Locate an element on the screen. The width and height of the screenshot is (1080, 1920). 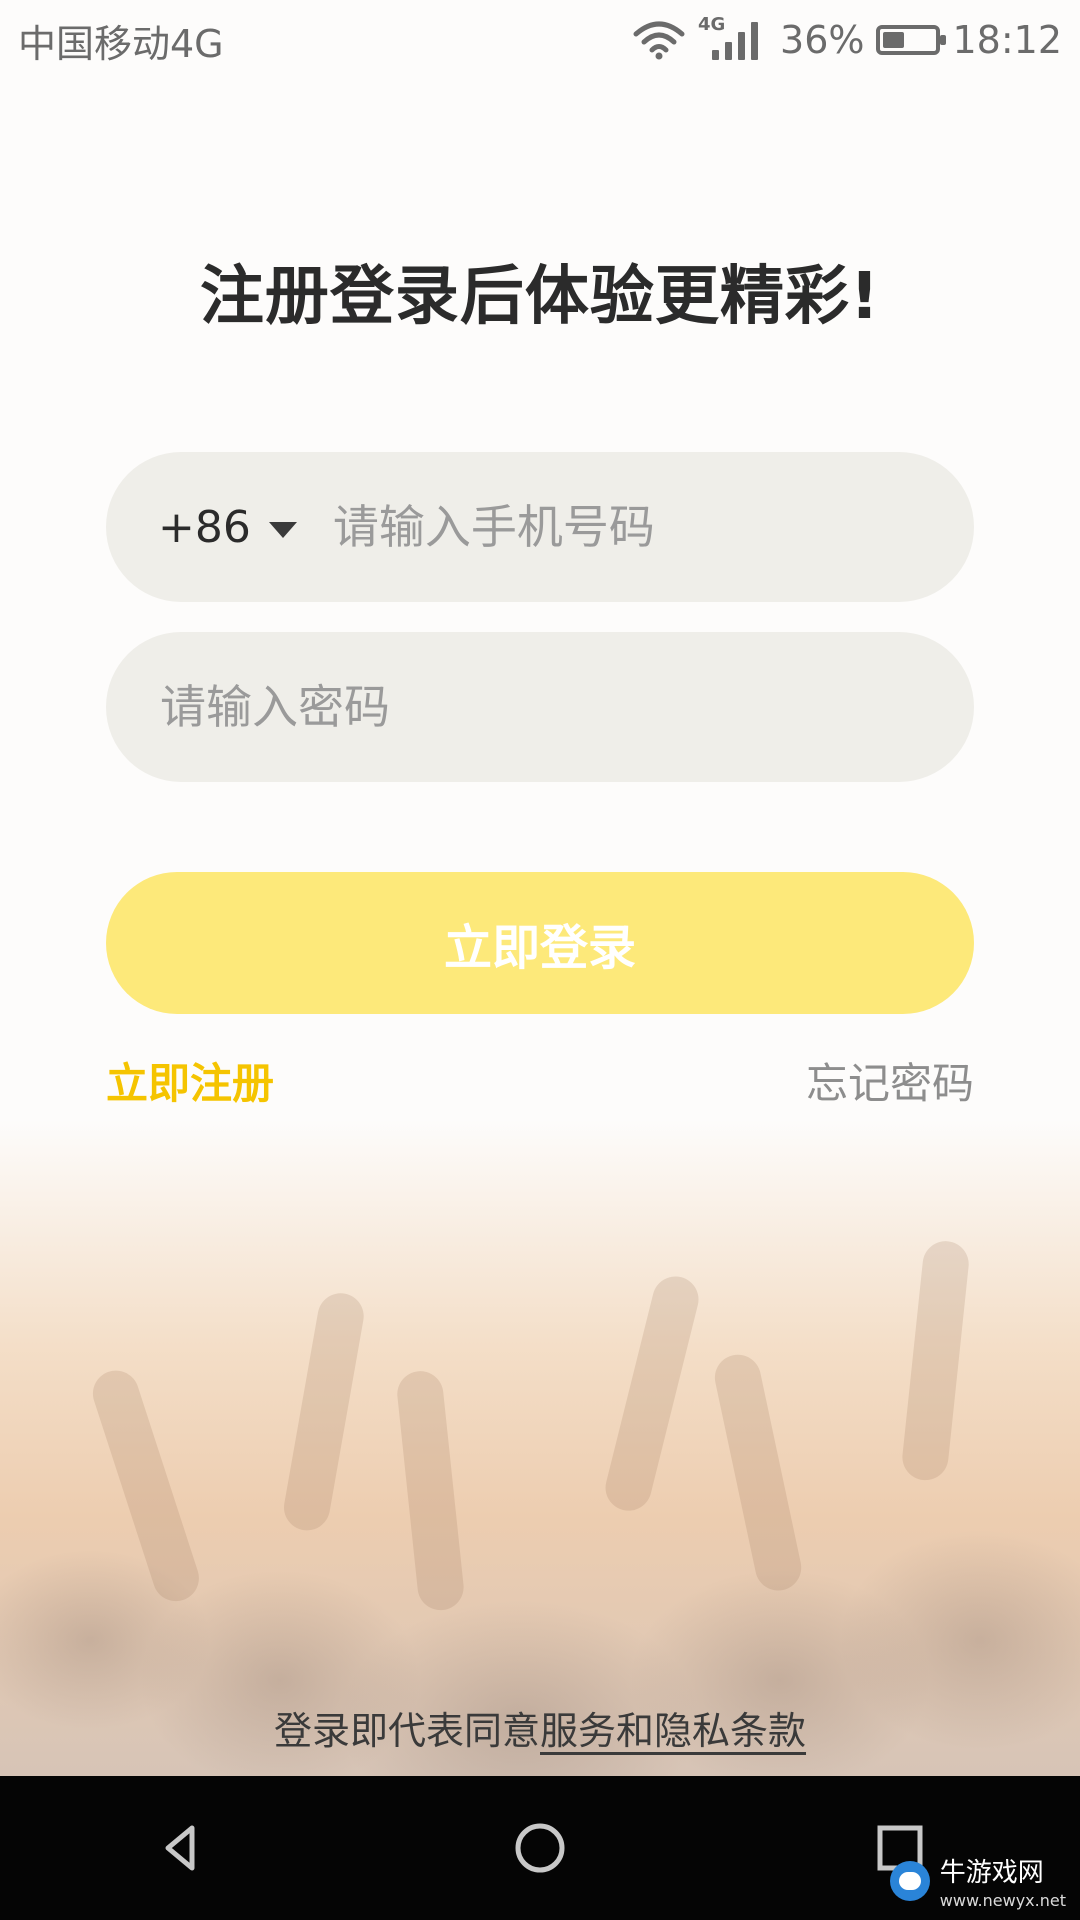
register-link: 立即注册 is located at coordinates (190, 1080).